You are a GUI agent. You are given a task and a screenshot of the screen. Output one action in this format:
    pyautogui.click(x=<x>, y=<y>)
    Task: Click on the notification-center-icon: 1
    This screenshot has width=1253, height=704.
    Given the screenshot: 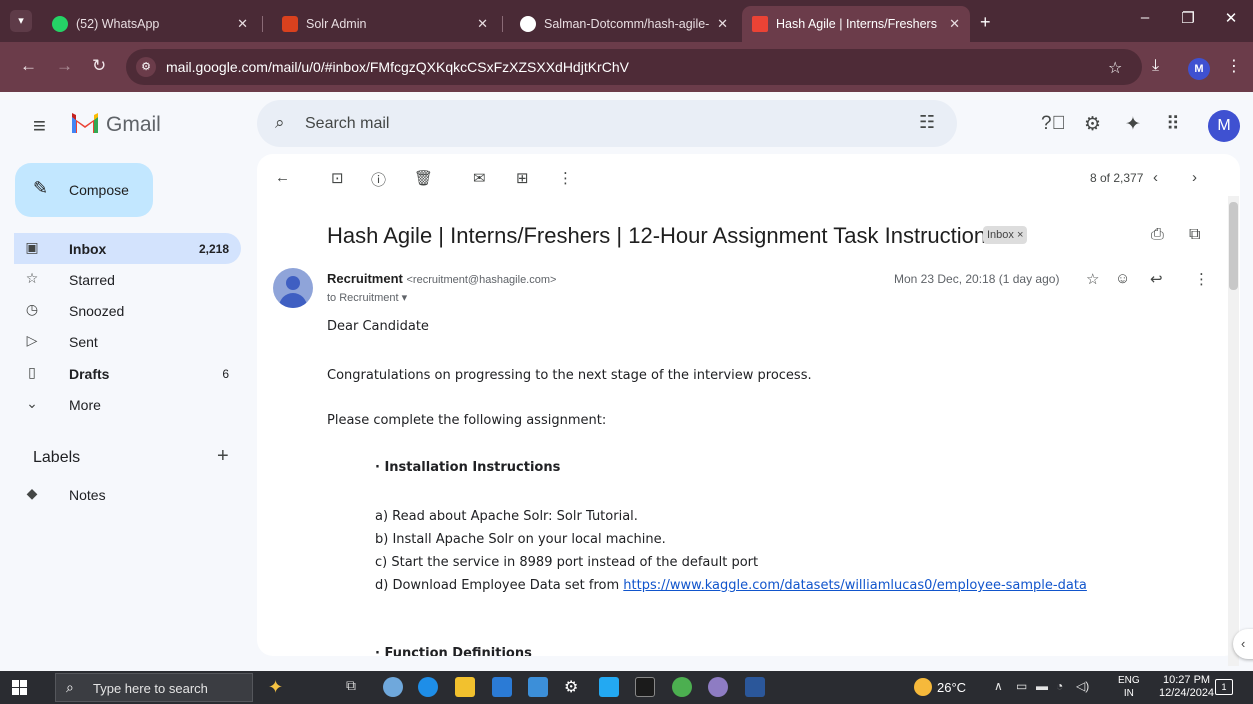 What is the action you would take?
    pyautogui.click(x=1224, y=687)
    